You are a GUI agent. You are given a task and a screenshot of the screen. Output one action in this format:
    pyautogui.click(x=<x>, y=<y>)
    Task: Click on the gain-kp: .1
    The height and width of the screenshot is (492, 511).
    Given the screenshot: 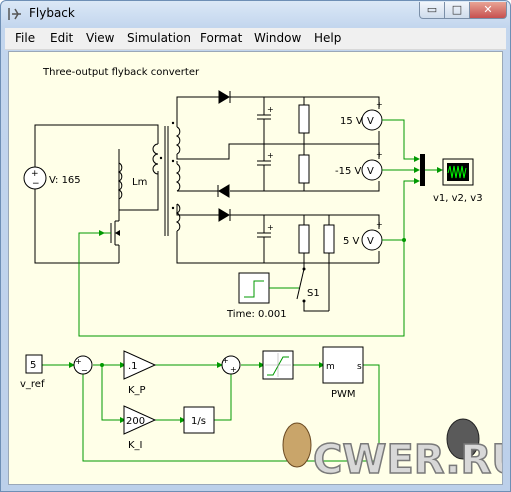 What is the action you would take?
    pyautogui.click(x=140, y=365)
    